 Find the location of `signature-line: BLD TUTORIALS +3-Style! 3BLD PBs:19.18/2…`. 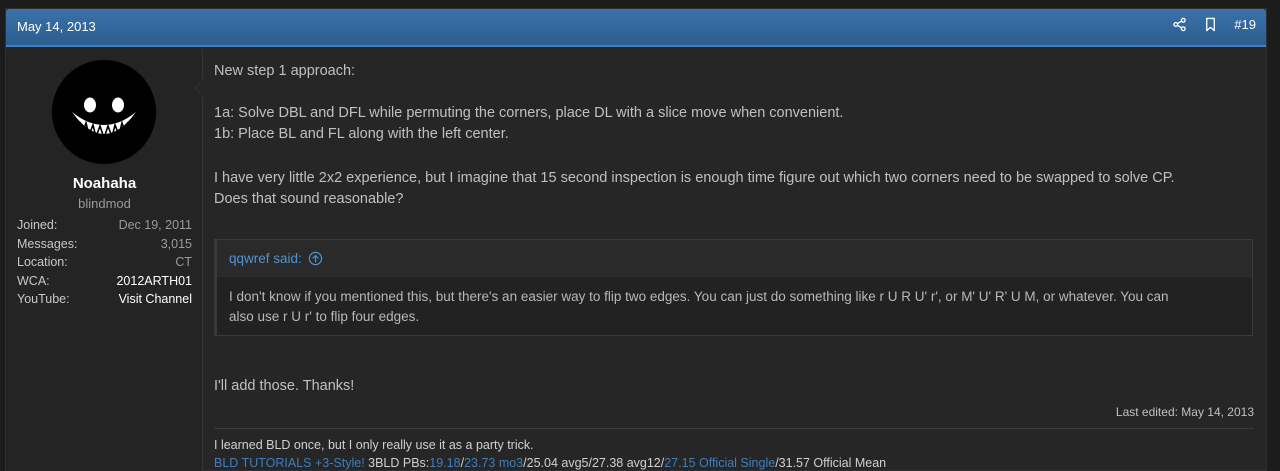

signature-line: BLD TUTORIALS +3-Style! 3BLD PBs:19.18/2… is located at coordinates (550, 462).